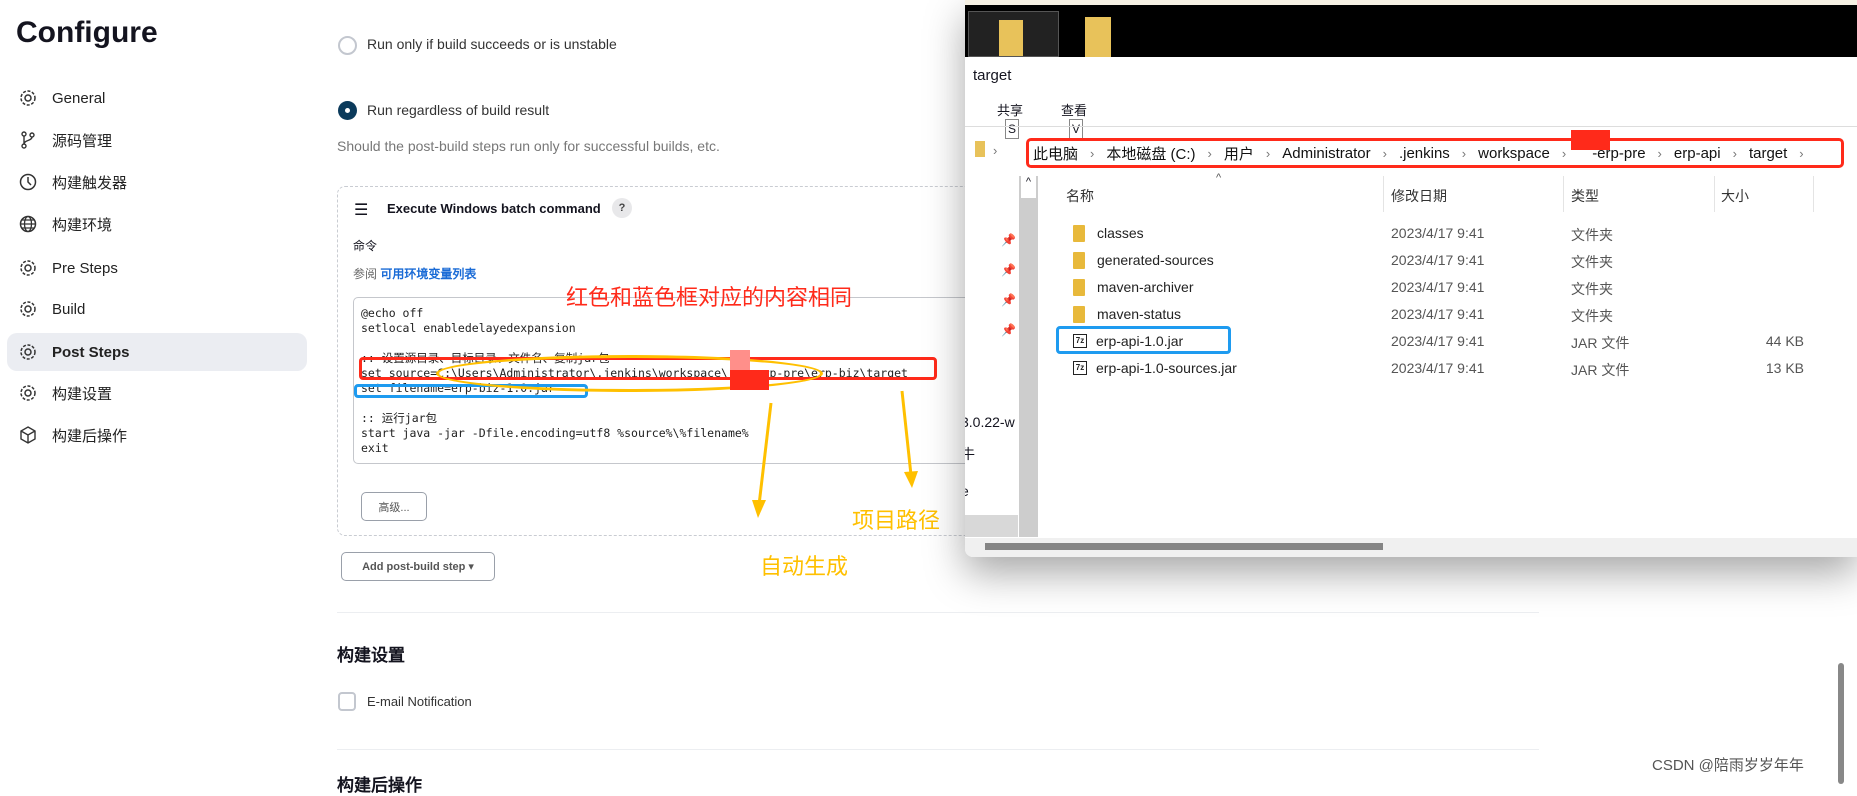 The height and width of the screenshot is (796, 1857). What do you see at coordinates (992, 75) in the screenshot?
I see `window-title: target` at bounding box center [992, 75].